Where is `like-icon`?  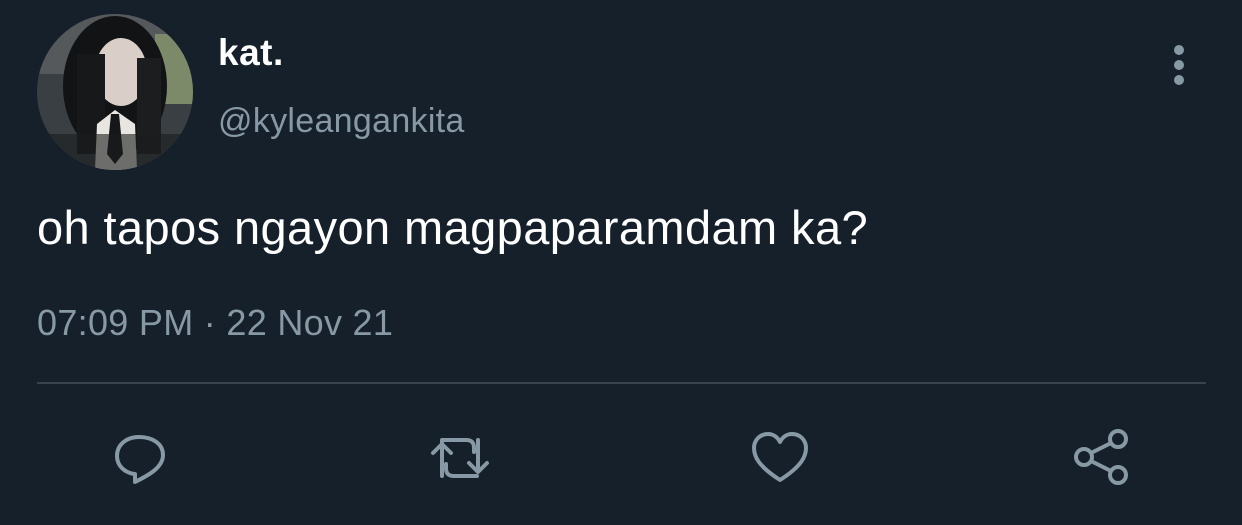
like-icon is located at coordinates (780, 457).